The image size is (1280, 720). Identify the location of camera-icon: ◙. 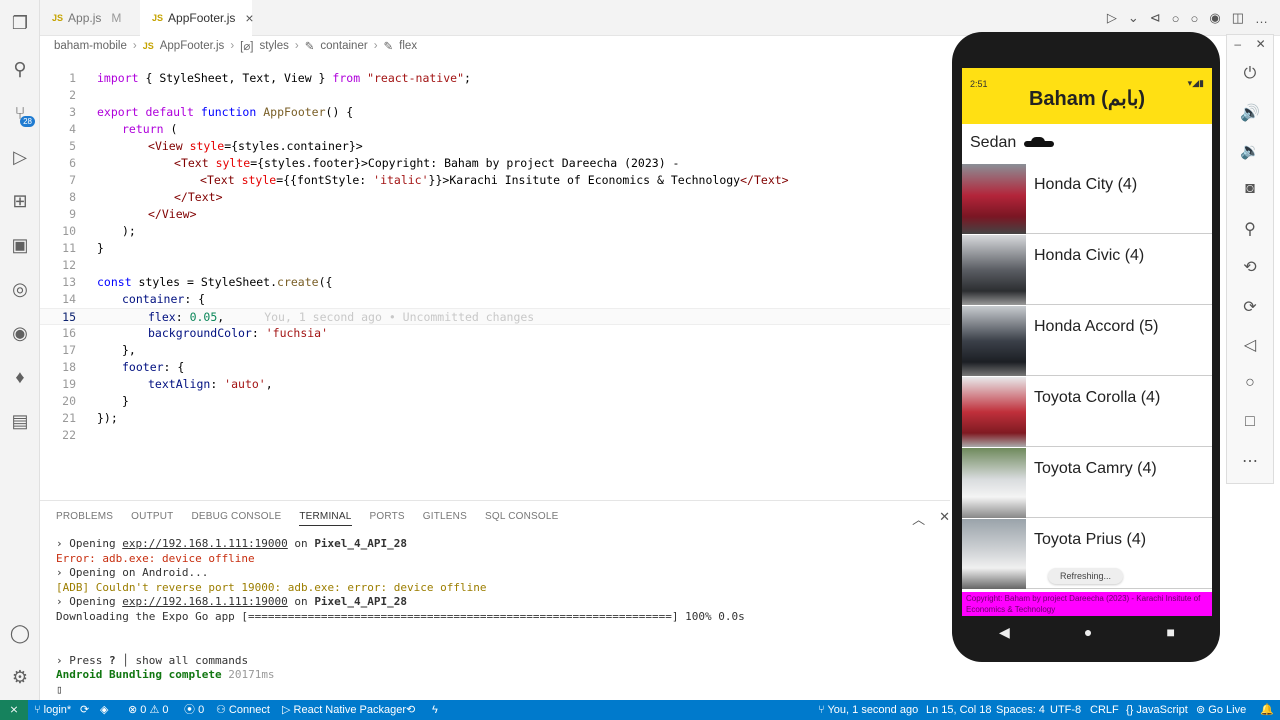
(1250, 189).